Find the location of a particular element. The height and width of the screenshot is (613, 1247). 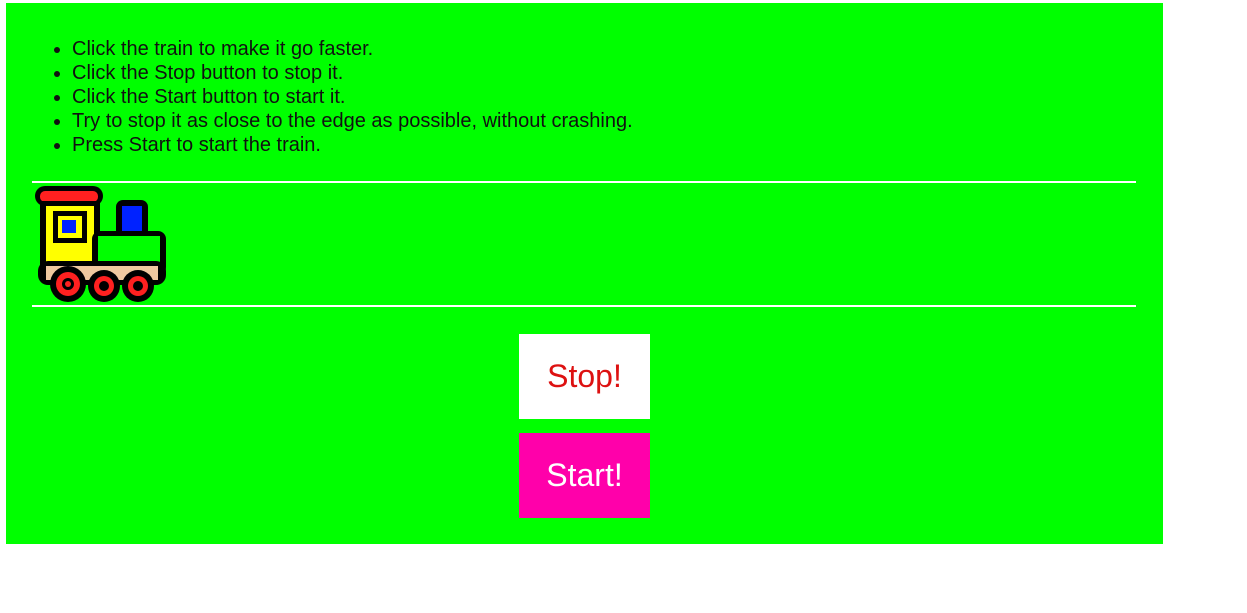

stop-button: Stop! is located at coordinates (584, 376).